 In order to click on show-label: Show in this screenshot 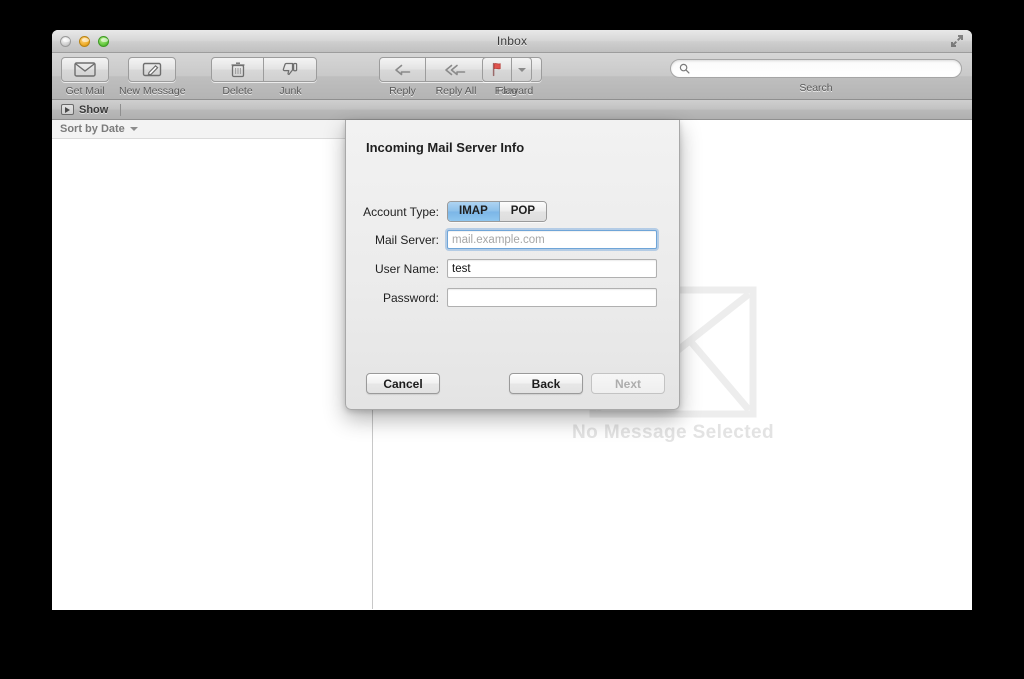, I will do `click(93, 110)`.